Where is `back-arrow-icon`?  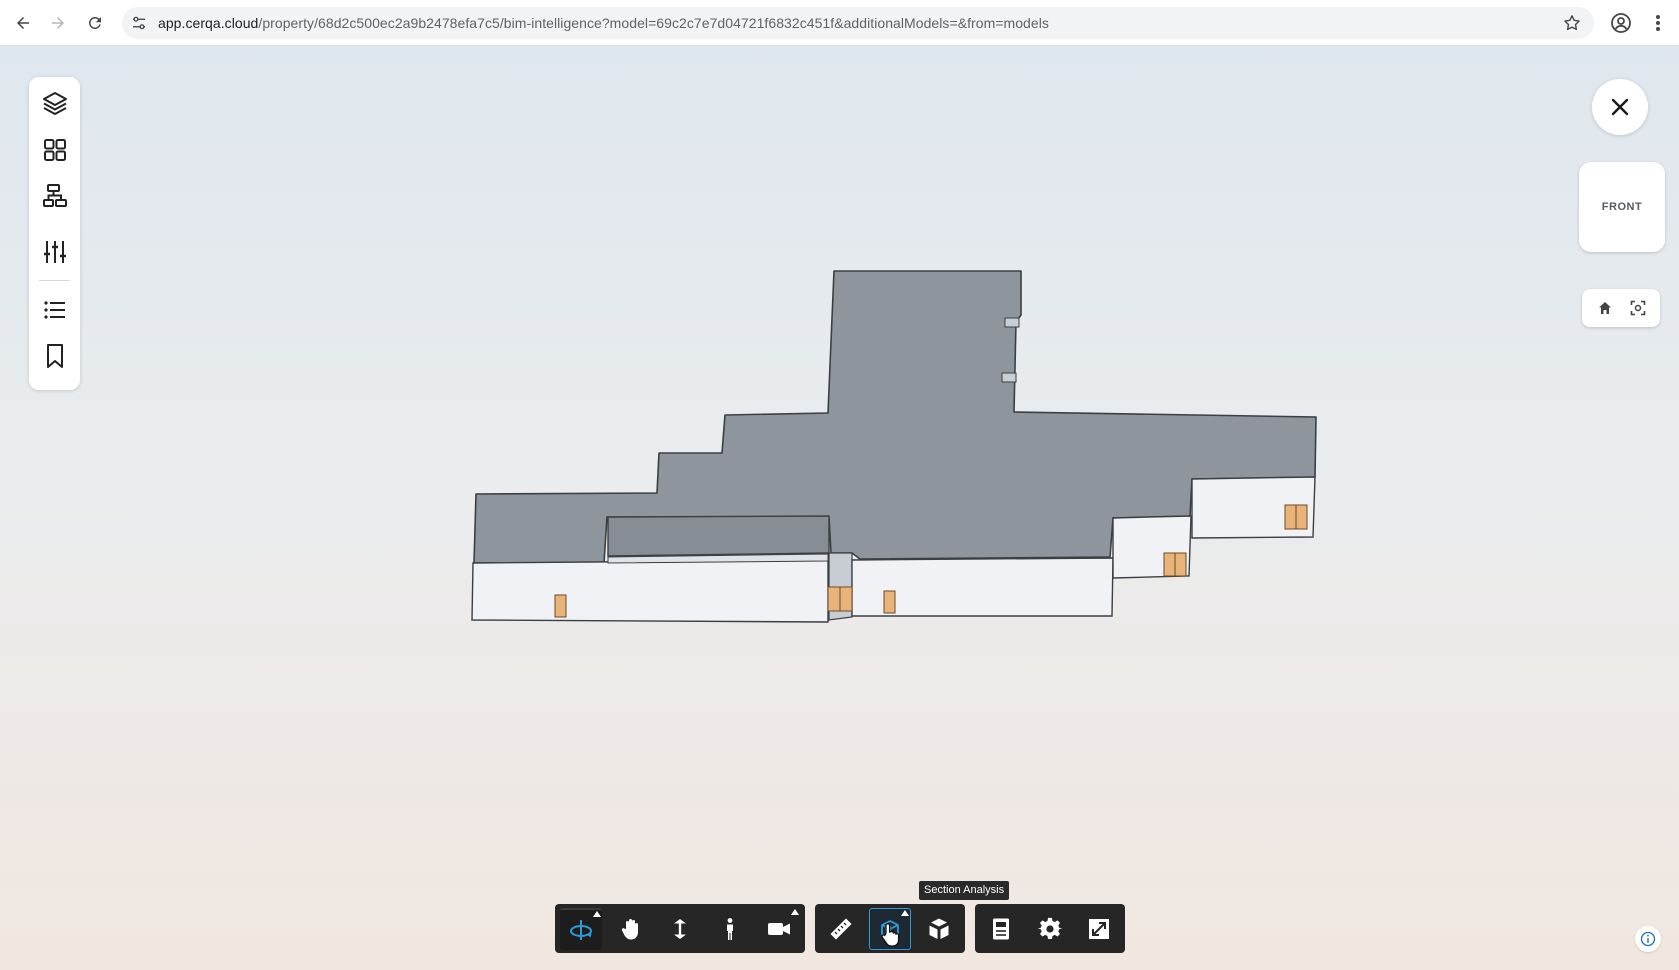
back-arrow-icon is located at coordinates (23, 23).